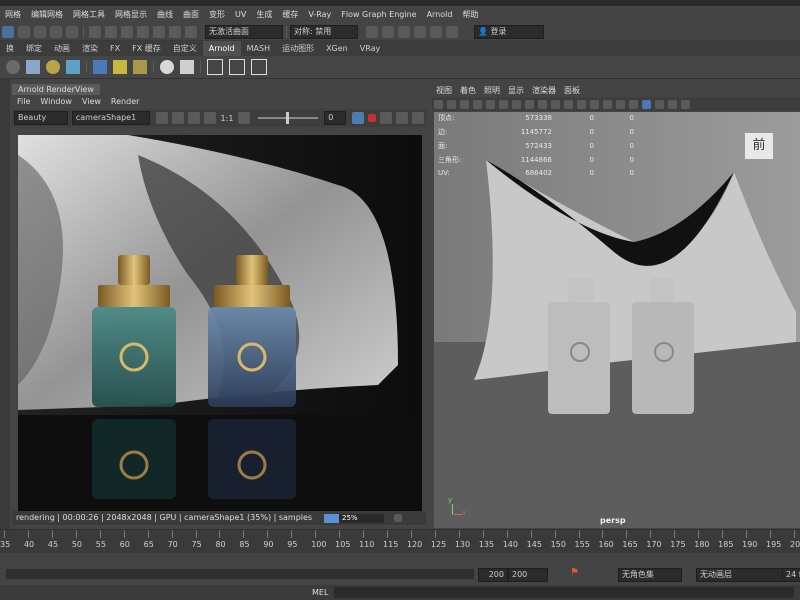  Describe the element at coordinates (13, 14) in the screenshot. I see `menu-item: 网格` at that location.